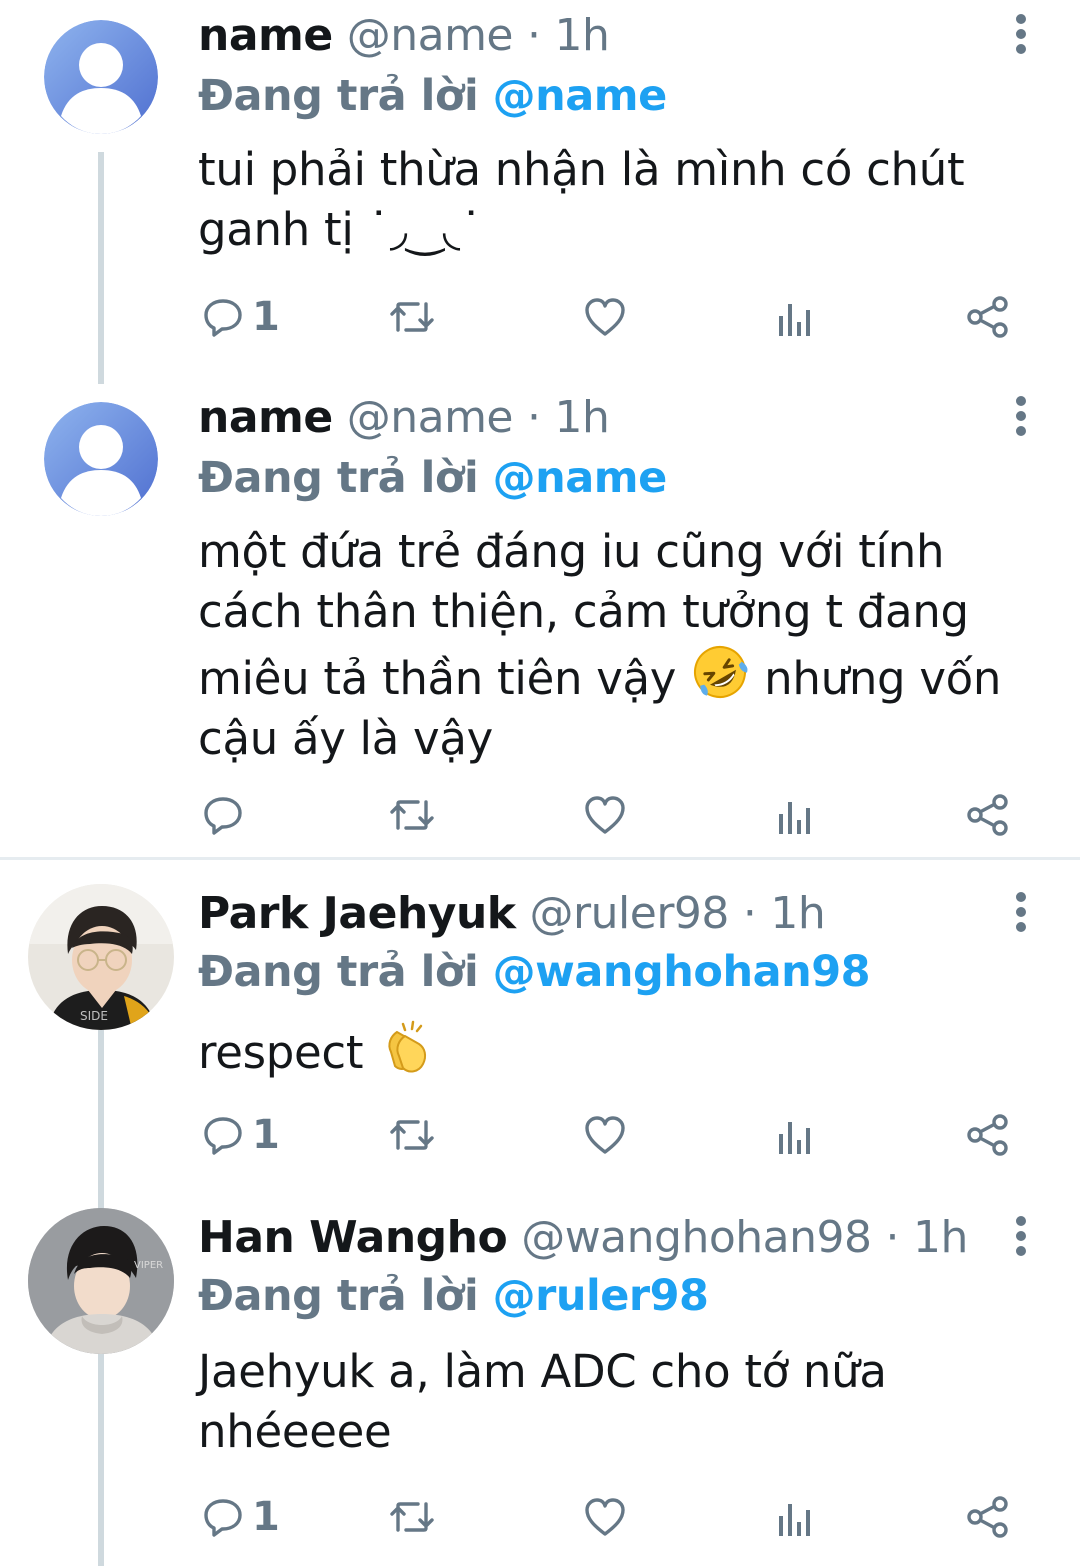 The width and height of the screenshot is (1080, 1566). I want to click on tweet-text: respect, so click(613, 1050).